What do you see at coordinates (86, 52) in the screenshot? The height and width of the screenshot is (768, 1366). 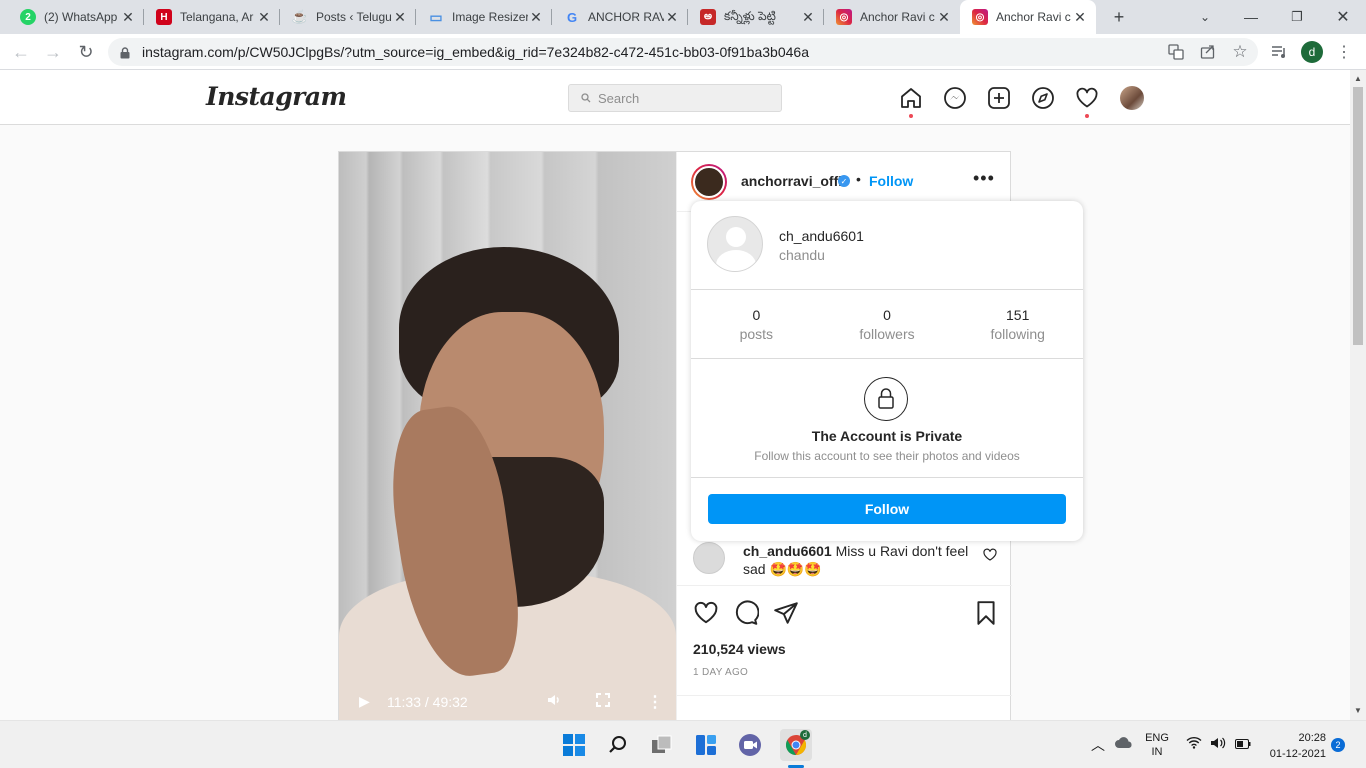 I see `reload-icon: ↻` at bounding box center [86, 52].